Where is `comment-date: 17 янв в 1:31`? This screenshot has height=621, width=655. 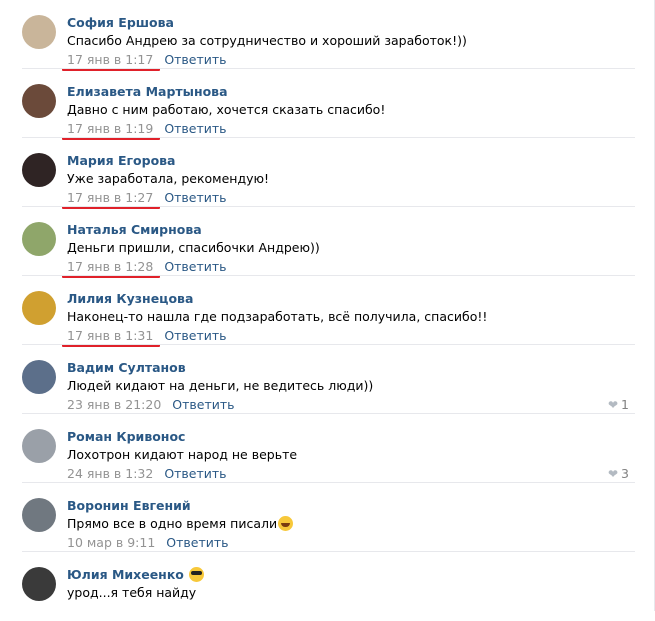
comment-date: 17 янв в 1:31 is located at coordinates (110, 335).